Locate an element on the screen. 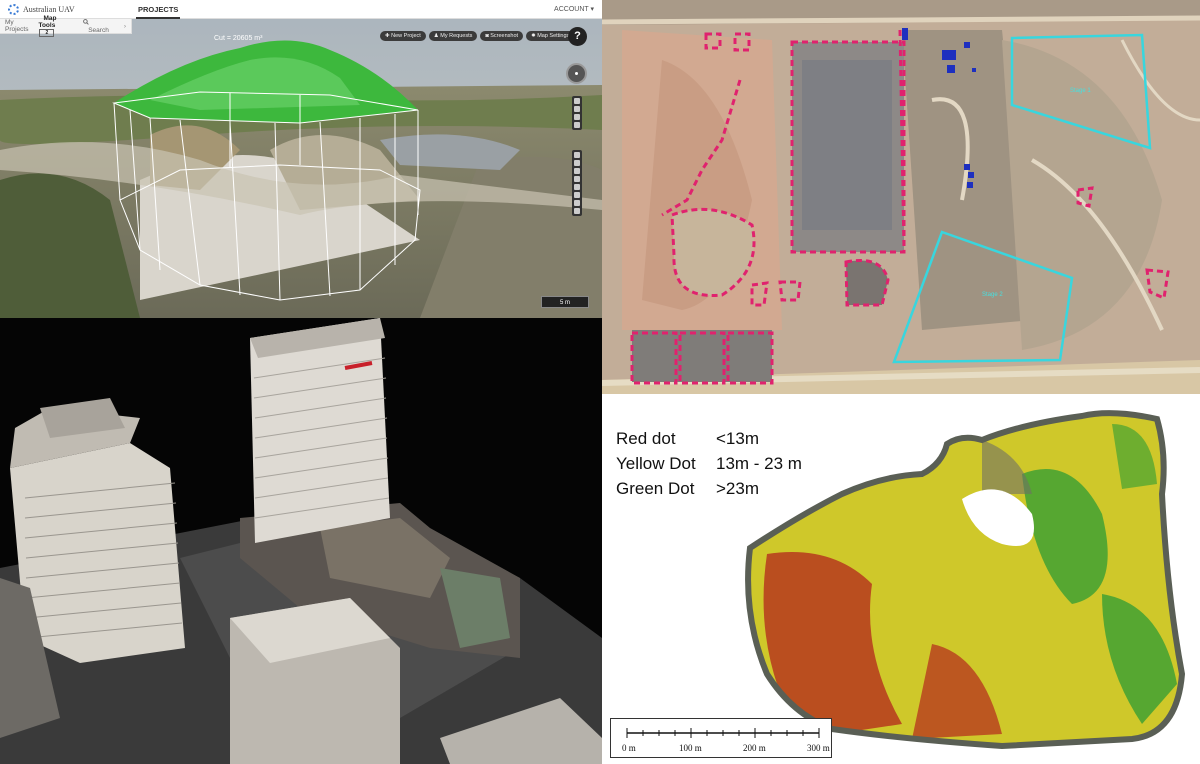 Image resolution: width=1200 pixels, height=764 pixels. nav-projects-tab: PROJECTS is located at coordinates (158, 9).